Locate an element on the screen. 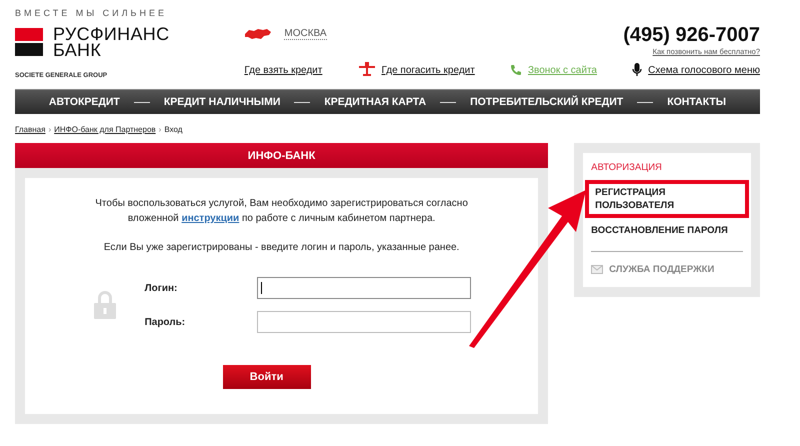 This screenshot has height=446, width=800. nav-link: КРЕДИТ НАЛИЧНЫМИ is located at coordinates (222, 102).